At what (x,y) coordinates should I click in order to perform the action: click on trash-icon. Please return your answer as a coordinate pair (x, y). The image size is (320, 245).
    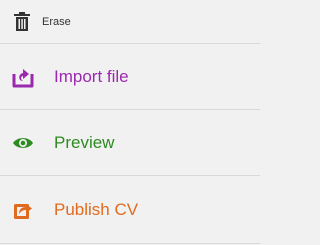
    Looking at the image, I should click on (22, 21).